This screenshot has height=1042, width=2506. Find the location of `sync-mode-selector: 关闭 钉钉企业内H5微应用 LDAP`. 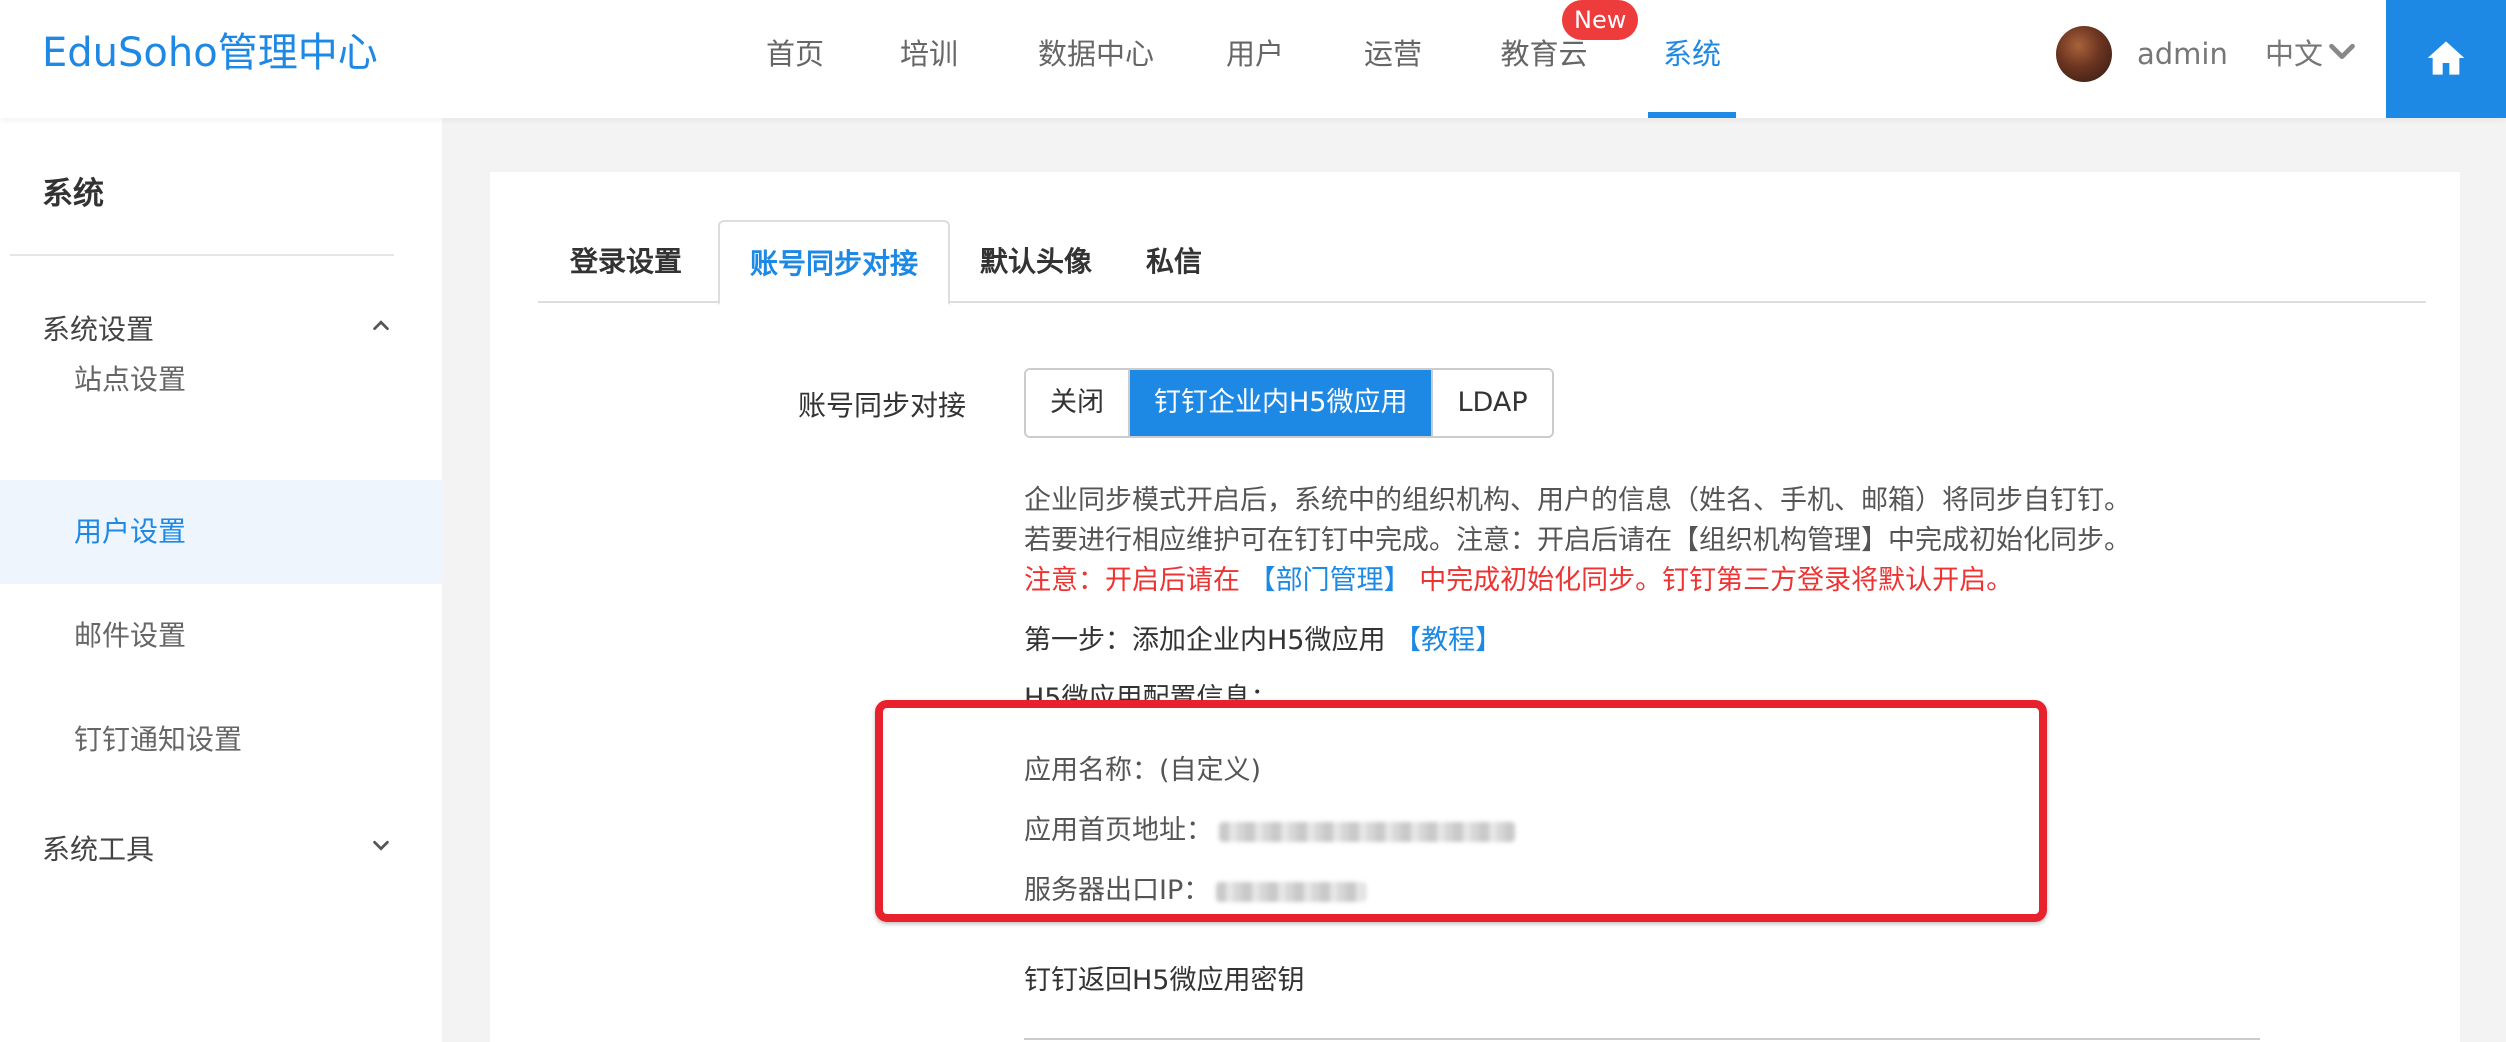

sync-mode-selector: 关闭 钉钉企业内H5微应用 LDAP is located at coordinates (1289, 403).